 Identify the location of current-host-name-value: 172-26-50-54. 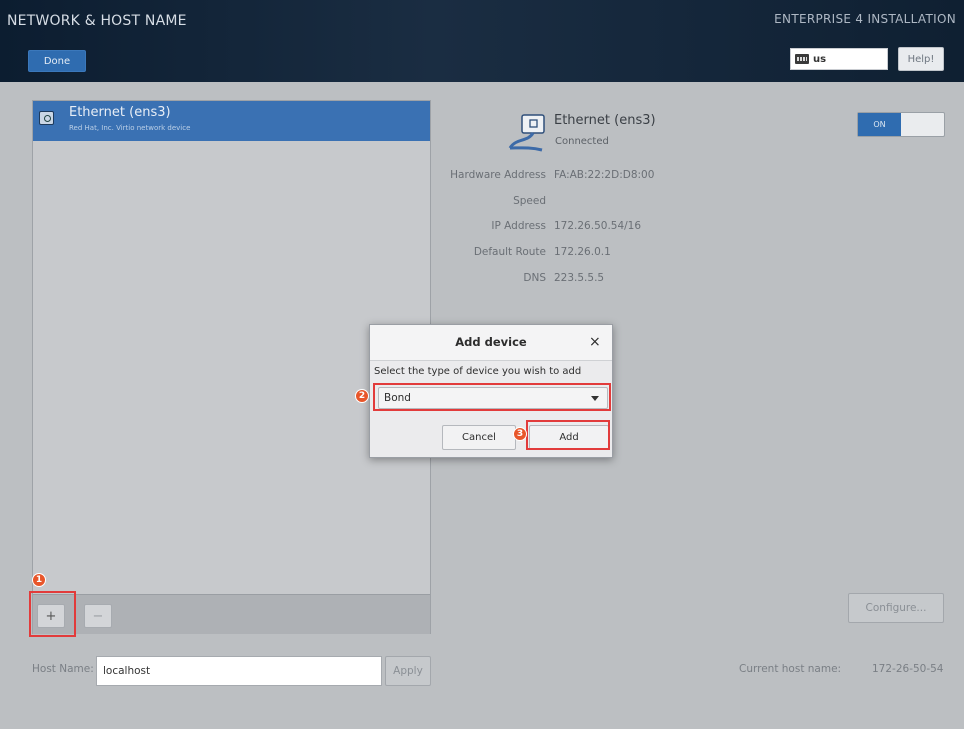
(908, 669).